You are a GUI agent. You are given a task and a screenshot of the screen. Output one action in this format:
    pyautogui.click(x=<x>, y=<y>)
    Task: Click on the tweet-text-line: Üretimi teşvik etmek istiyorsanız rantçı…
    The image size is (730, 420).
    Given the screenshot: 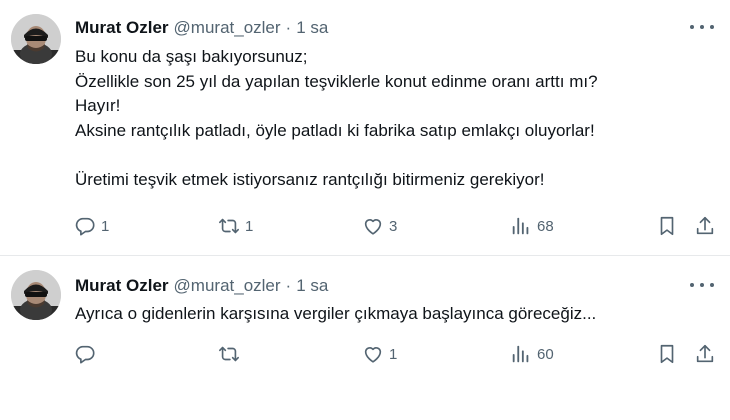 What is the action you would take?
    pyautogui.click(x=310, y=179)
    